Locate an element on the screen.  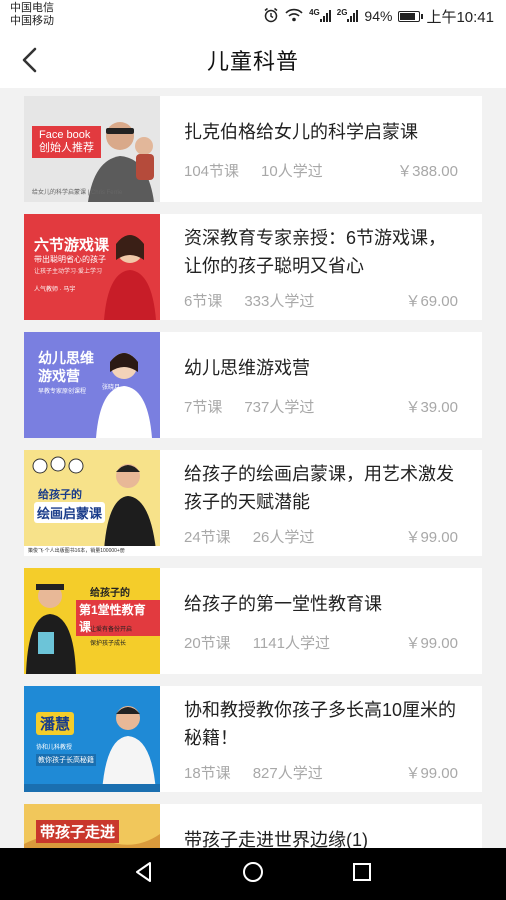
carrier-2: 中国移动 is located at coordinates (32, 21).